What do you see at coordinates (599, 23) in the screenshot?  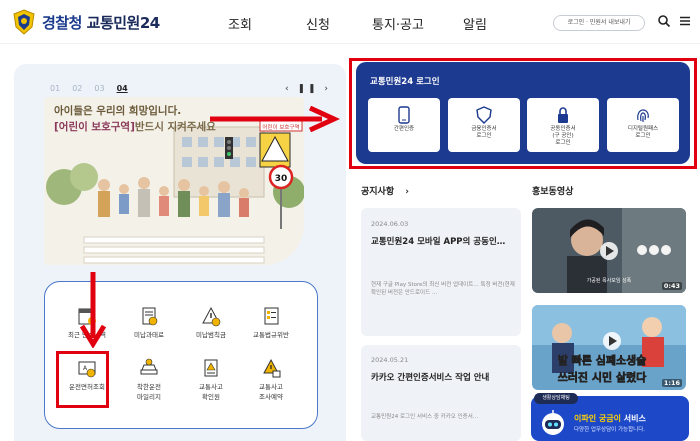 I see `login-pill-button: 로그인 · 민원서 내보내기` at bounding box center [599, 23].